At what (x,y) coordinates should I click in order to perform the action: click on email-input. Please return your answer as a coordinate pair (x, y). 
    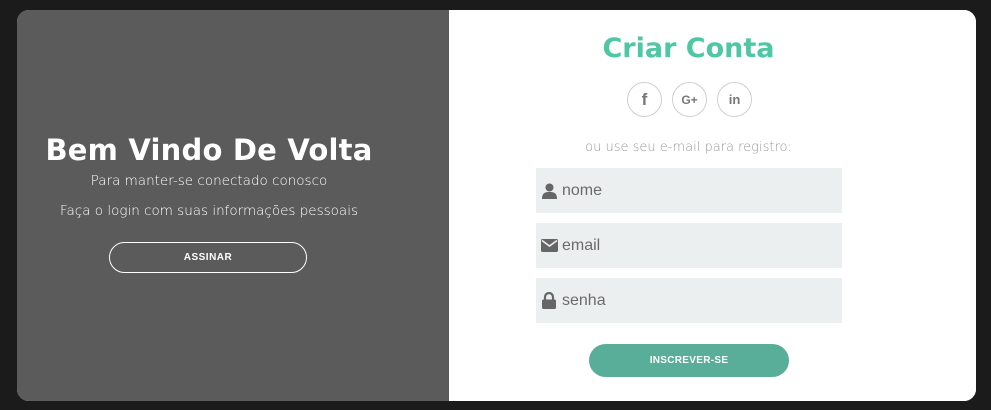
    Looking at the image, I should click on (697, 245).